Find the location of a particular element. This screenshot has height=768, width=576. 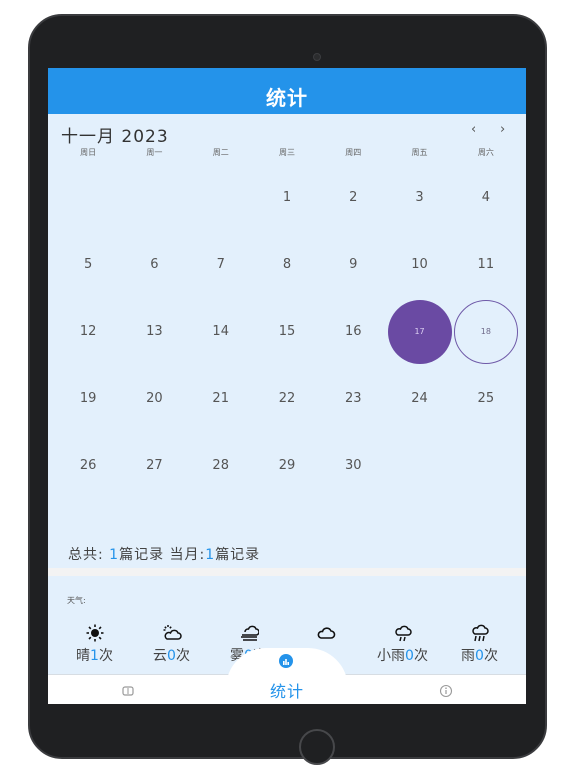

weather-item-cloudy: 云0次 is located at coordinates (171, 644).